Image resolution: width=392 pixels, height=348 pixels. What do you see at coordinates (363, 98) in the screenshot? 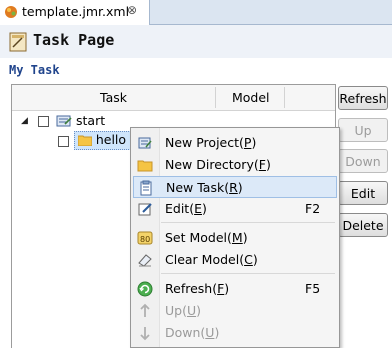
I see `refresh-button: Refresh` at bounding box center [363, 98].